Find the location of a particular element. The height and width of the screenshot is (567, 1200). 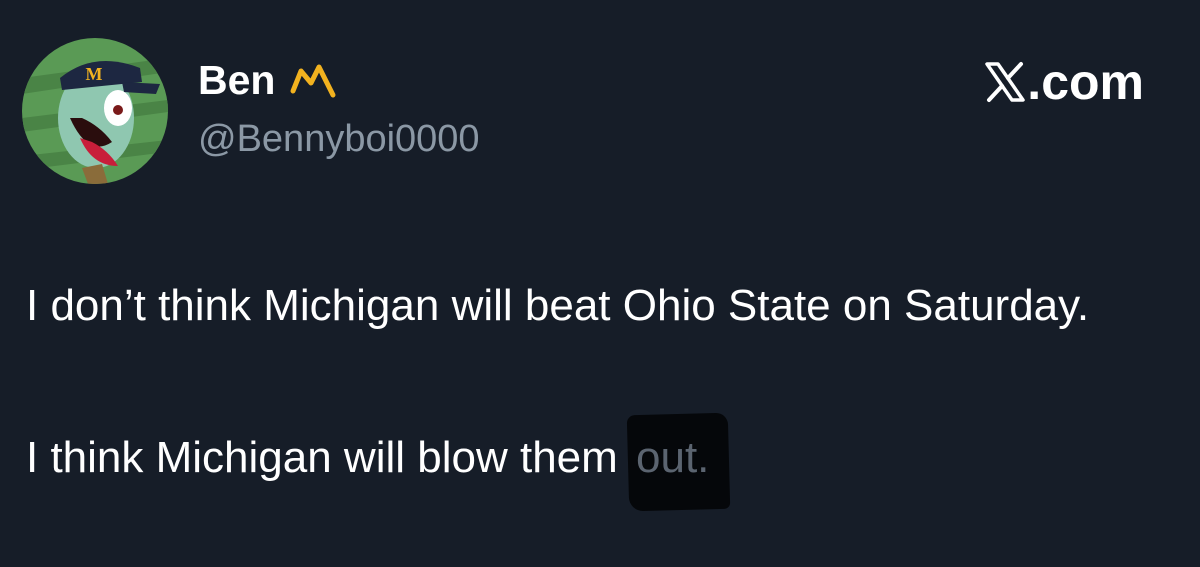

tweet-paragraph-2-text: I think Michigan will blow them is located at coordinates (328, 457).